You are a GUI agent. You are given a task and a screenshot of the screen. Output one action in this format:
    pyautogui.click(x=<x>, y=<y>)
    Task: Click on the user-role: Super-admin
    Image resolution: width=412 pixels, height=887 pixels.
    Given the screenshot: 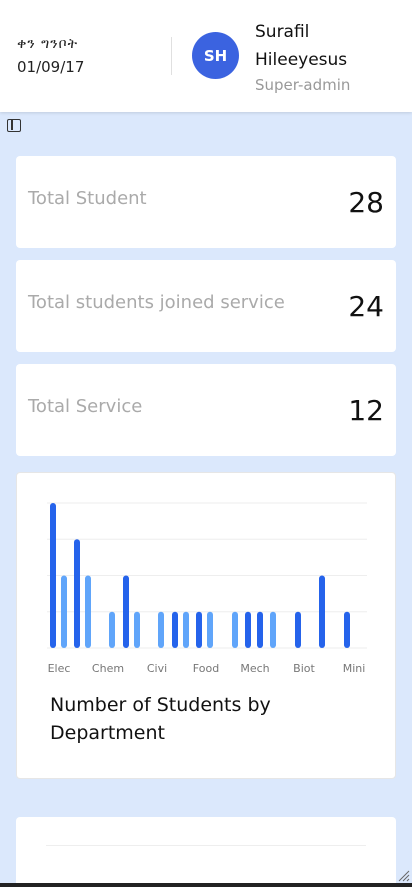 What is the action you would take?
    pyautogui.click(x=303, y=85)
    